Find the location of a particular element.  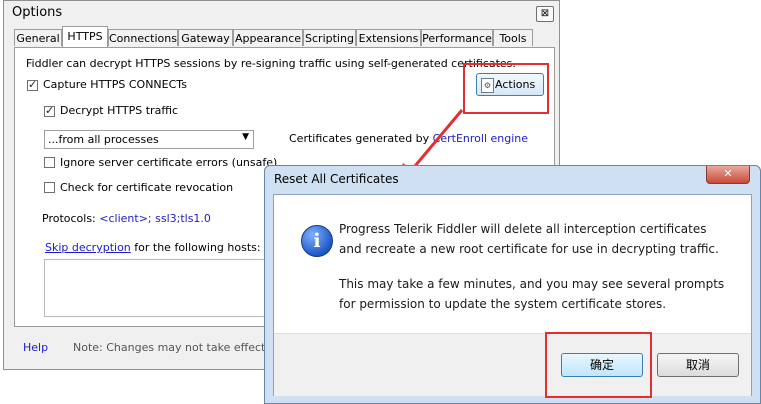

check-revocation-checkbox is located at coordinates (49, 187).